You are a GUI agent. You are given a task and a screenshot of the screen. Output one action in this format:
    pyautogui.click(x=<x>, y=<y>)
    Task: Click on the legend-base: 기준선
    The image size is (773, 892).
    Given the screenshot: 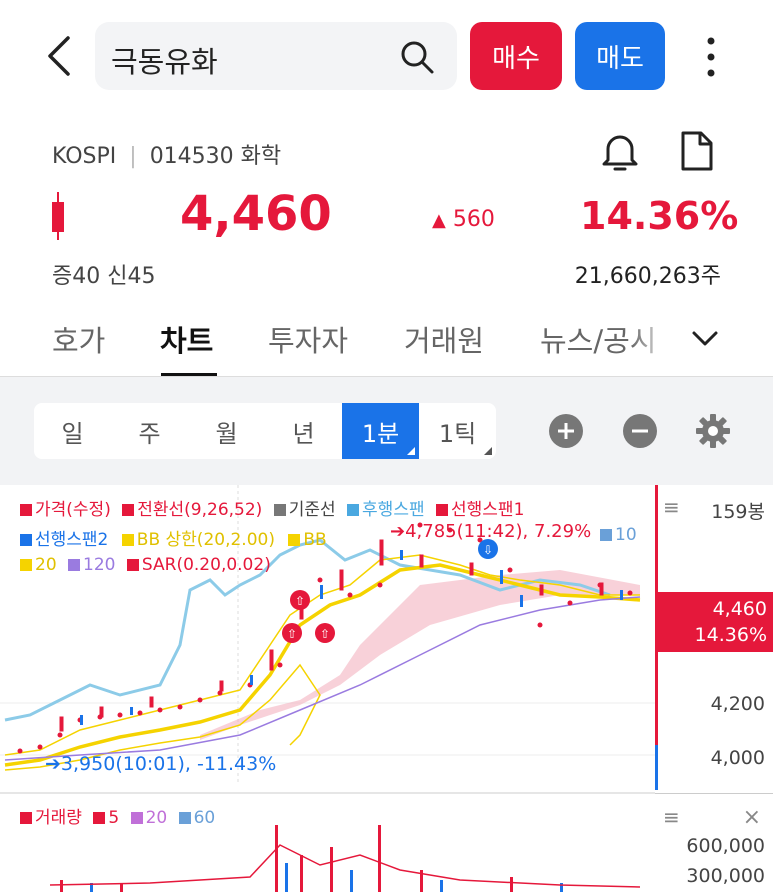 What is the action you would take?
    pyautogui.click(x=312, y=510)
    